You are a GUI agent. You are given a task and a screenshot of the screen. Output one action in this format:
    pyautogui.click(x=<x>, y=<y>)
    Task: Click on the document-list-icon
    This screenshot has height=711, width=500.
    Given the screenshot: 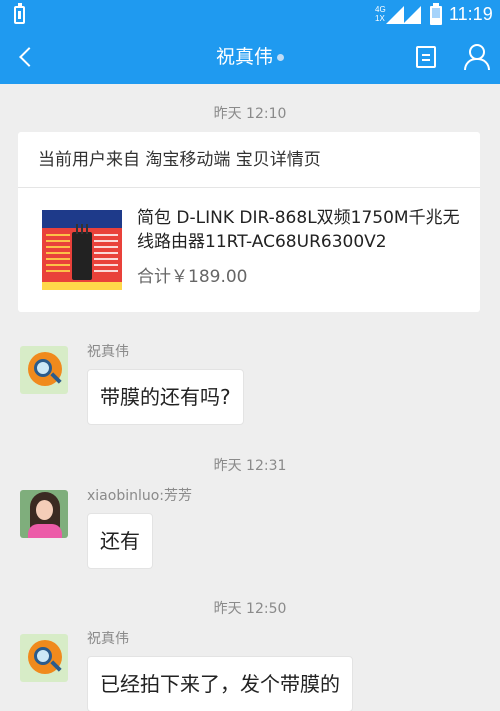 What is the action you would take?
    pyautogui.click(x=426, y=57)
    